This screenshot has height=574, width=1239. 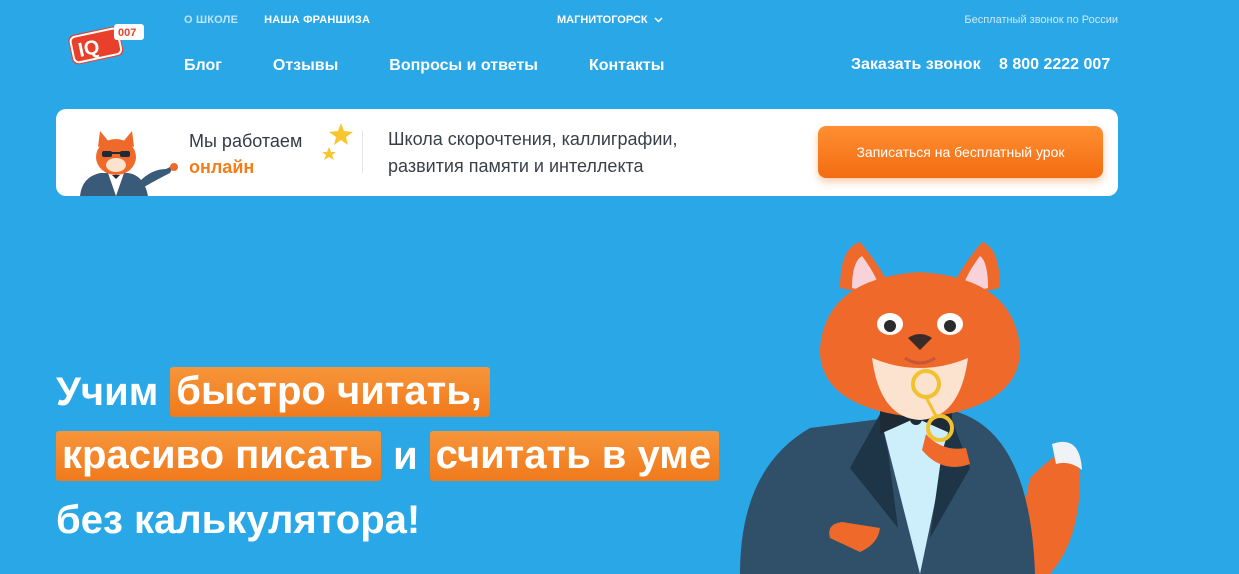 What do you see at coordinates (211, 20) in the screenshot?
I see `top-nav-about: О ШКОЛЕ` at bounding box center [211, 20].